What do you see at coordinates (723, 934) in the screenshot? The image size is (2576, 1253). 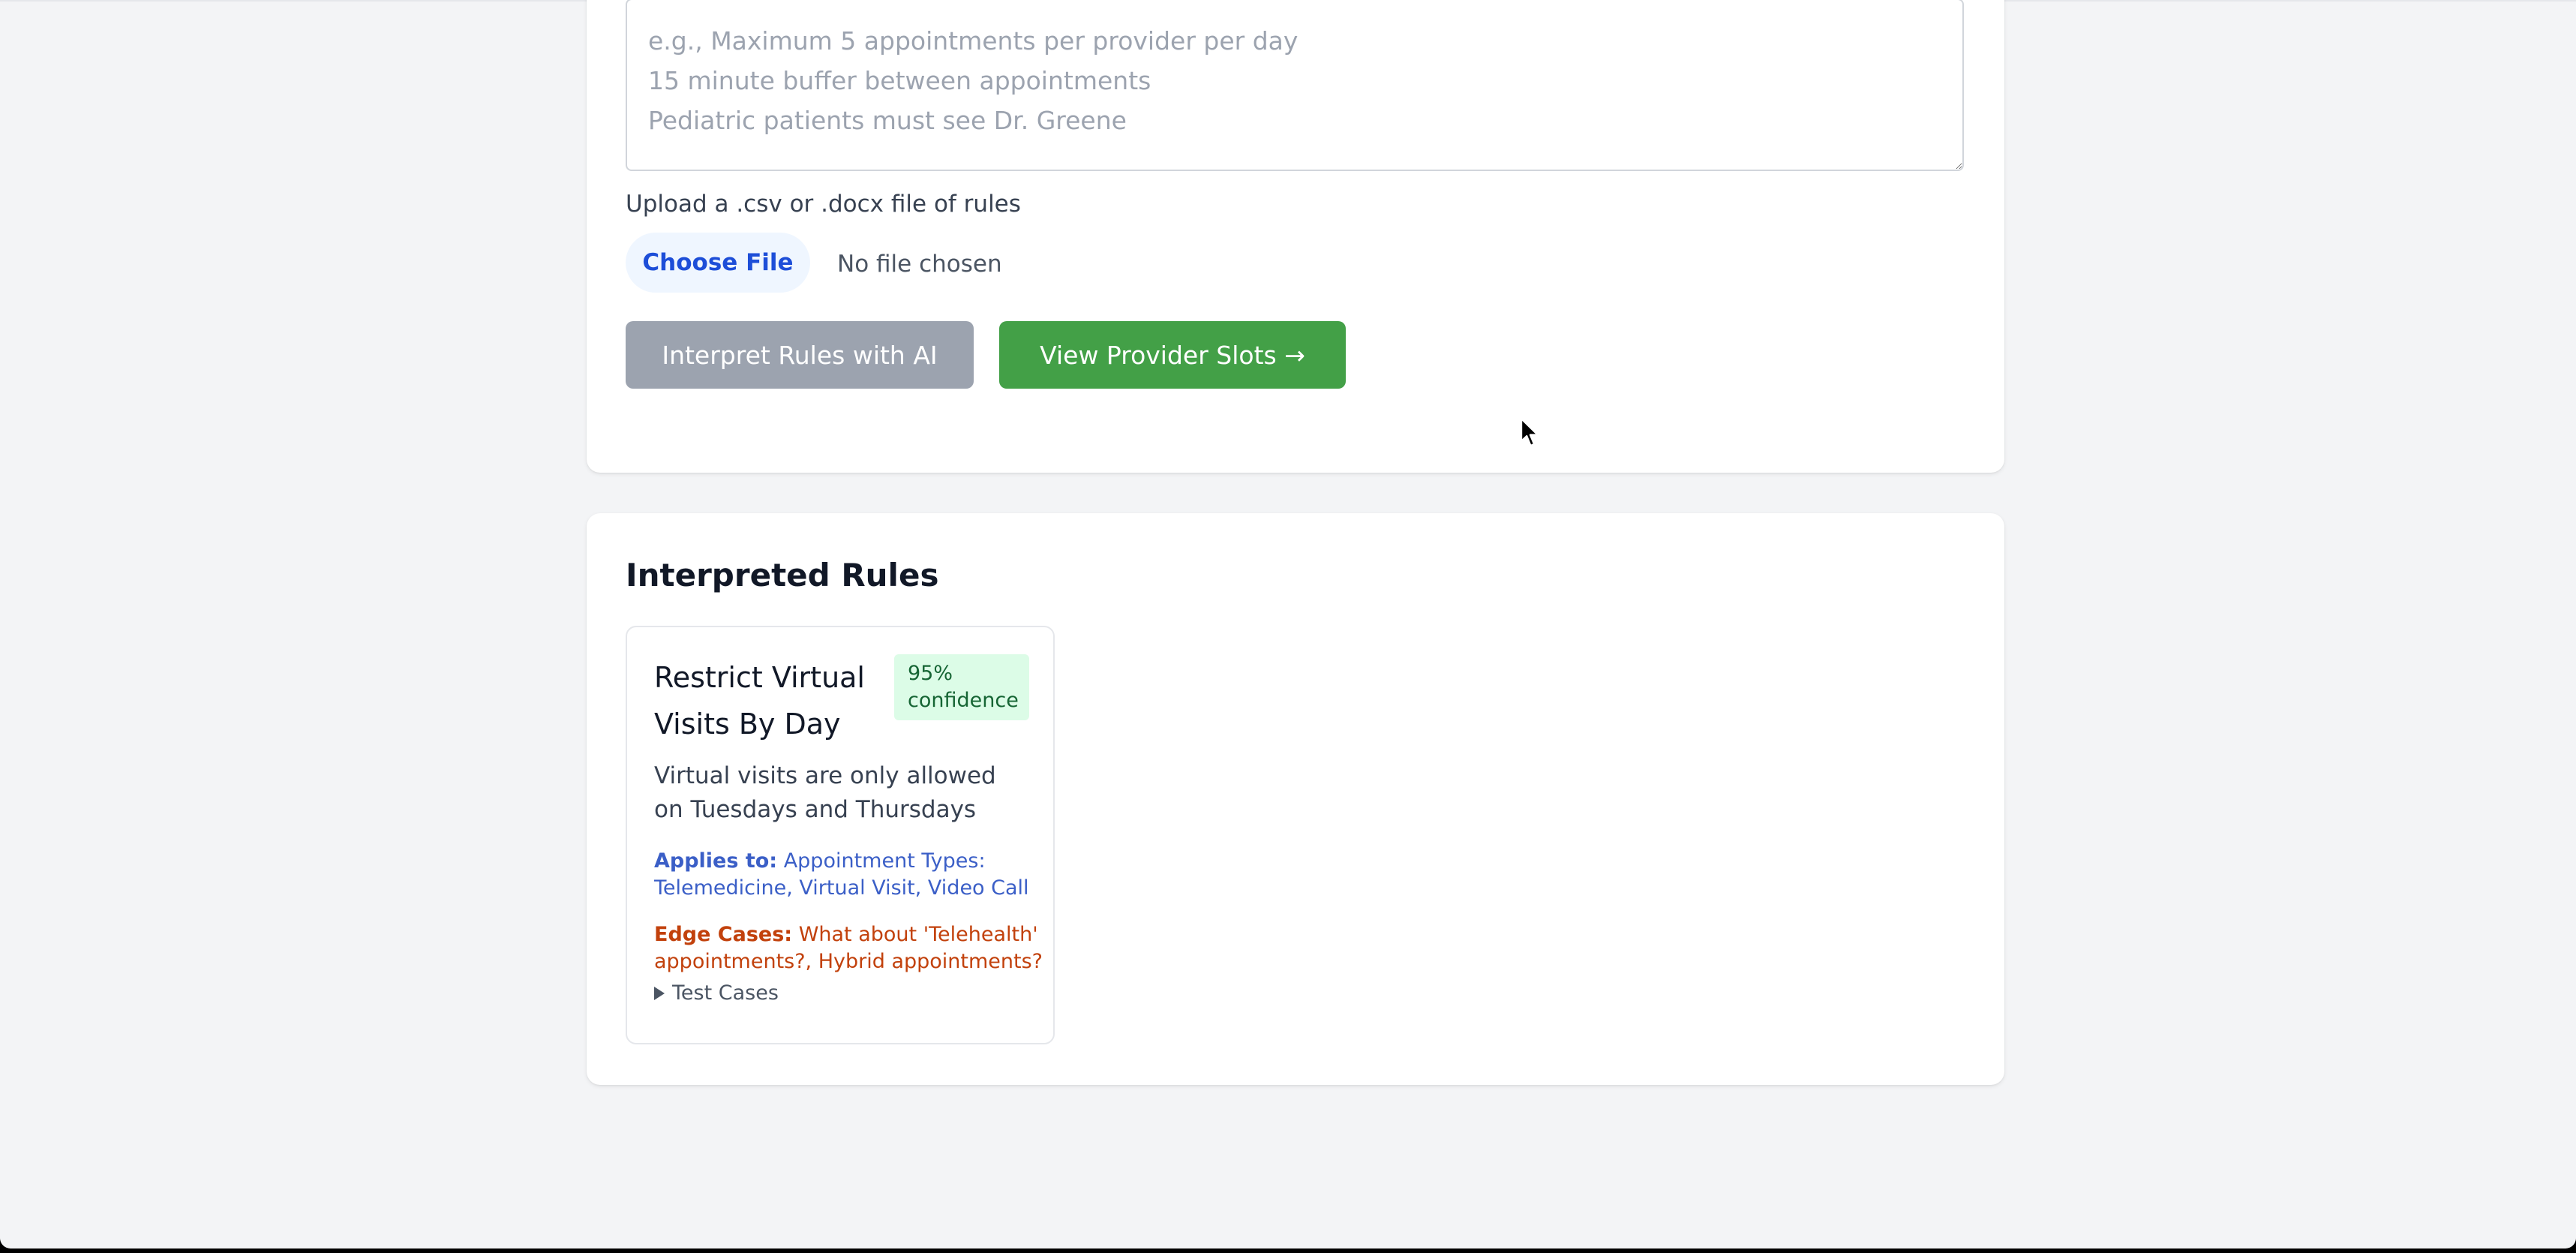 I see `edge-cases-label: Edge Cases:` at bounding box center [723, 934].